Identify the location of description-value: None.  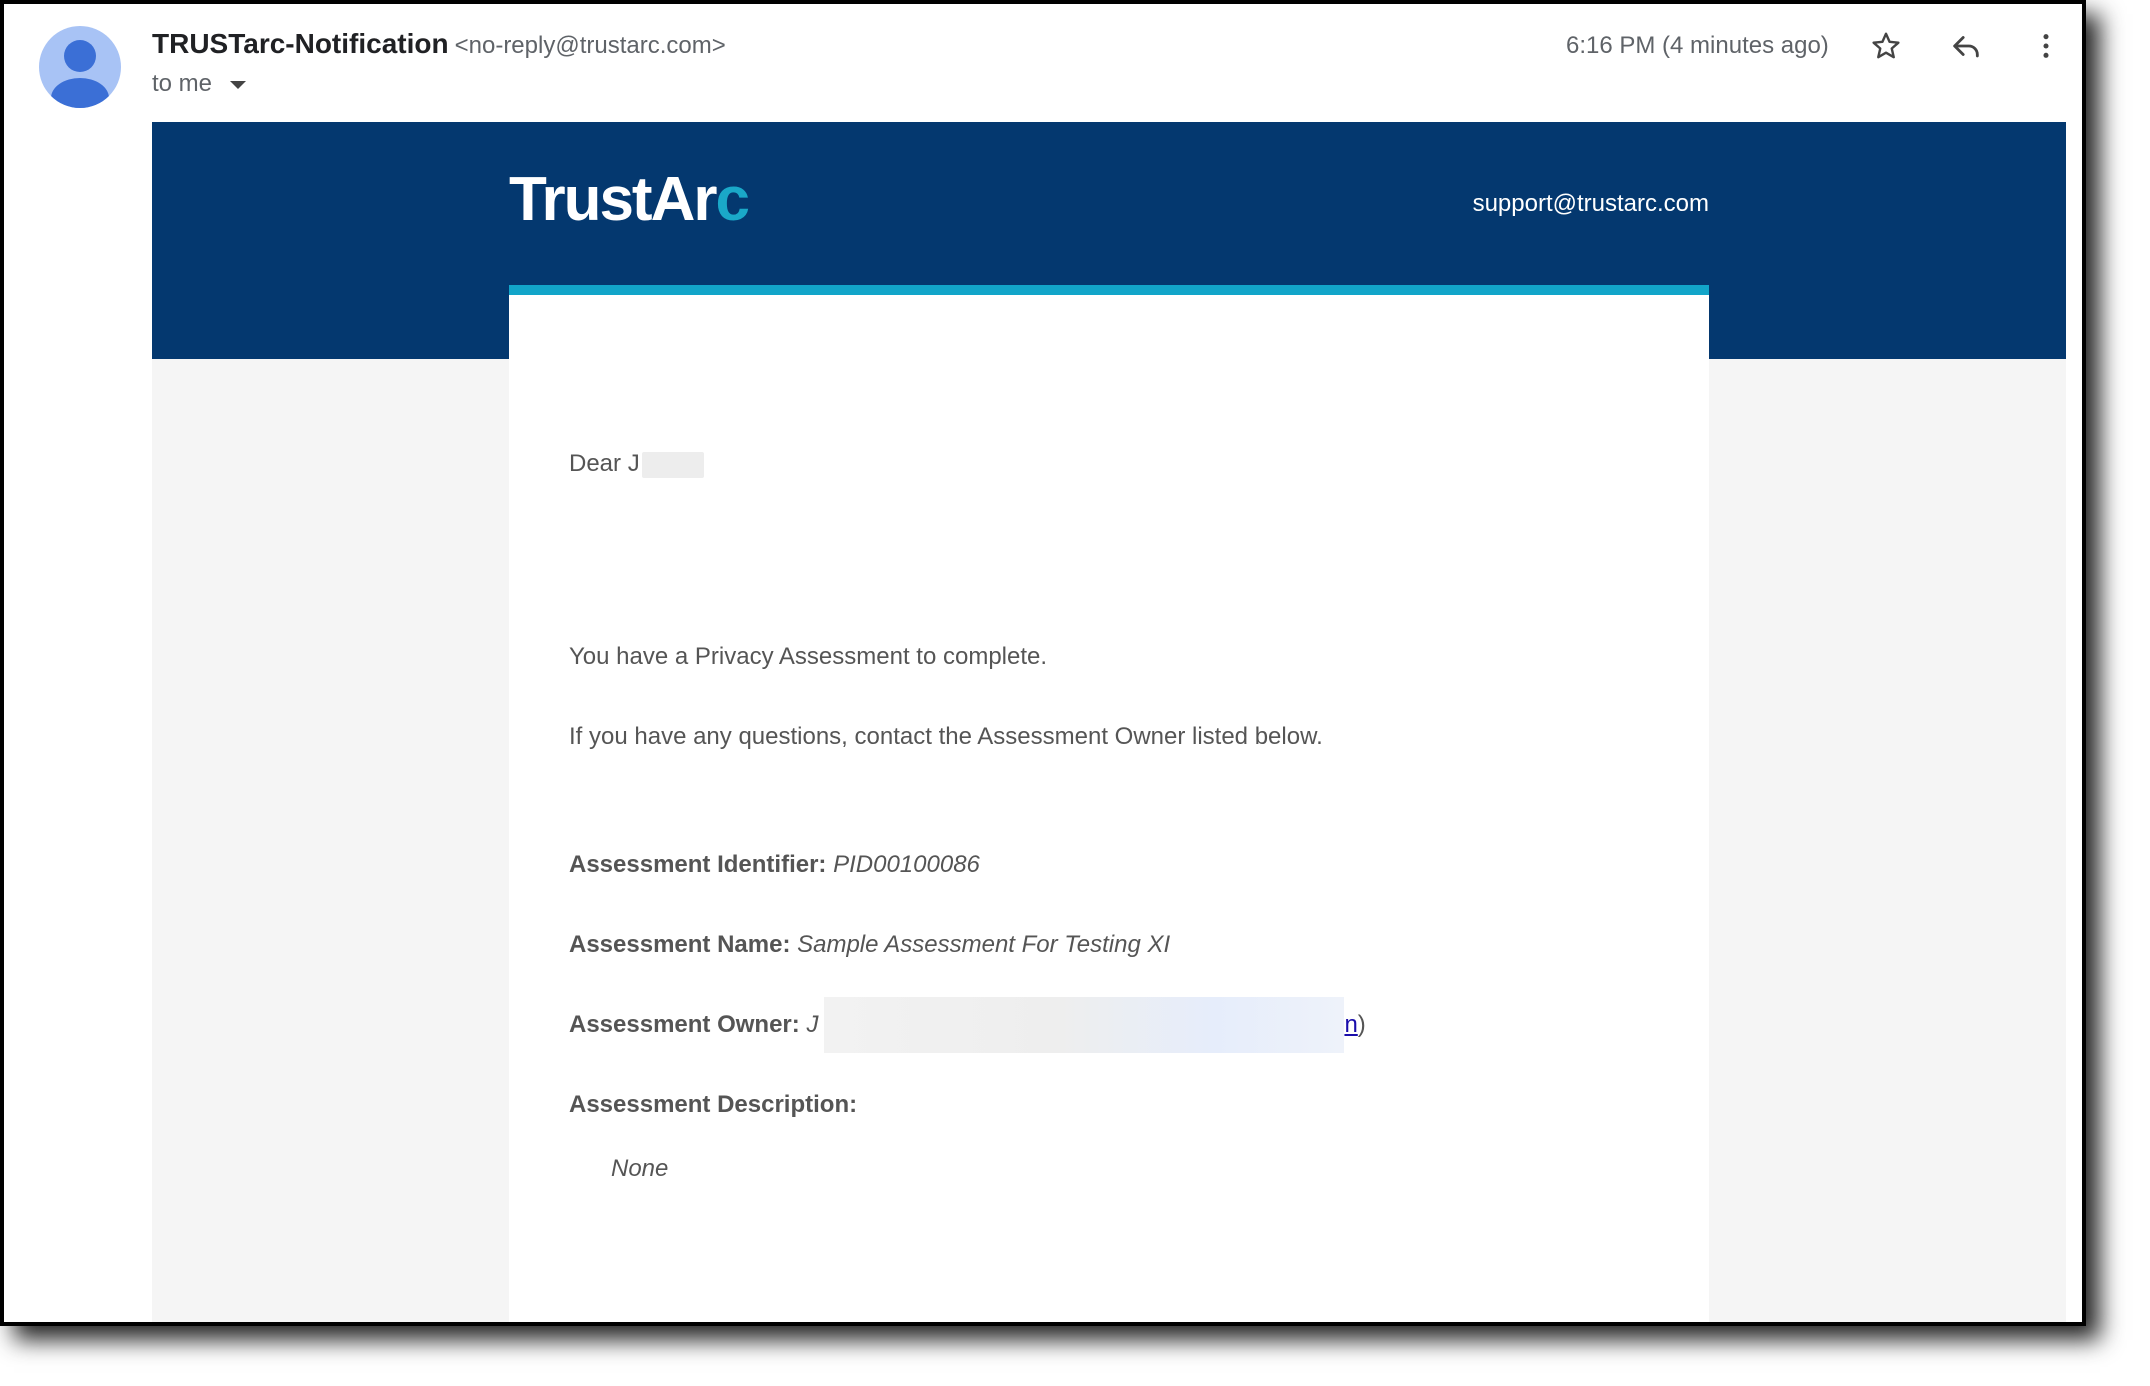
(640, 1168).